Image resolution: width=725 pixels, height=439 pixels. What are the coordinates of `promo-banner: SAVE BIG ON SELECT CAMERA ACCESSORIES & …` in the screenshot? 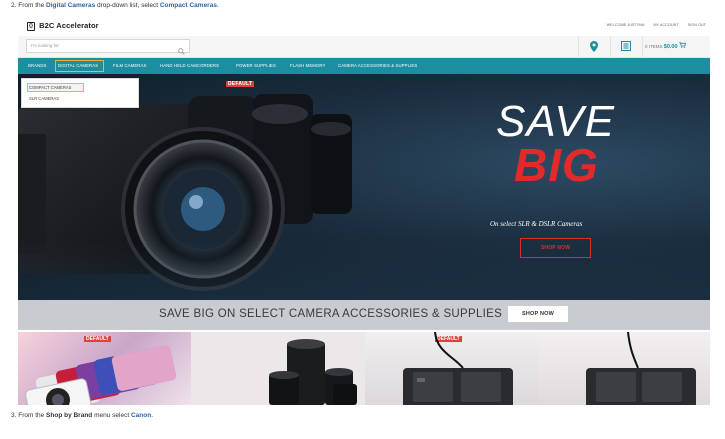 It's located at (364, 315).